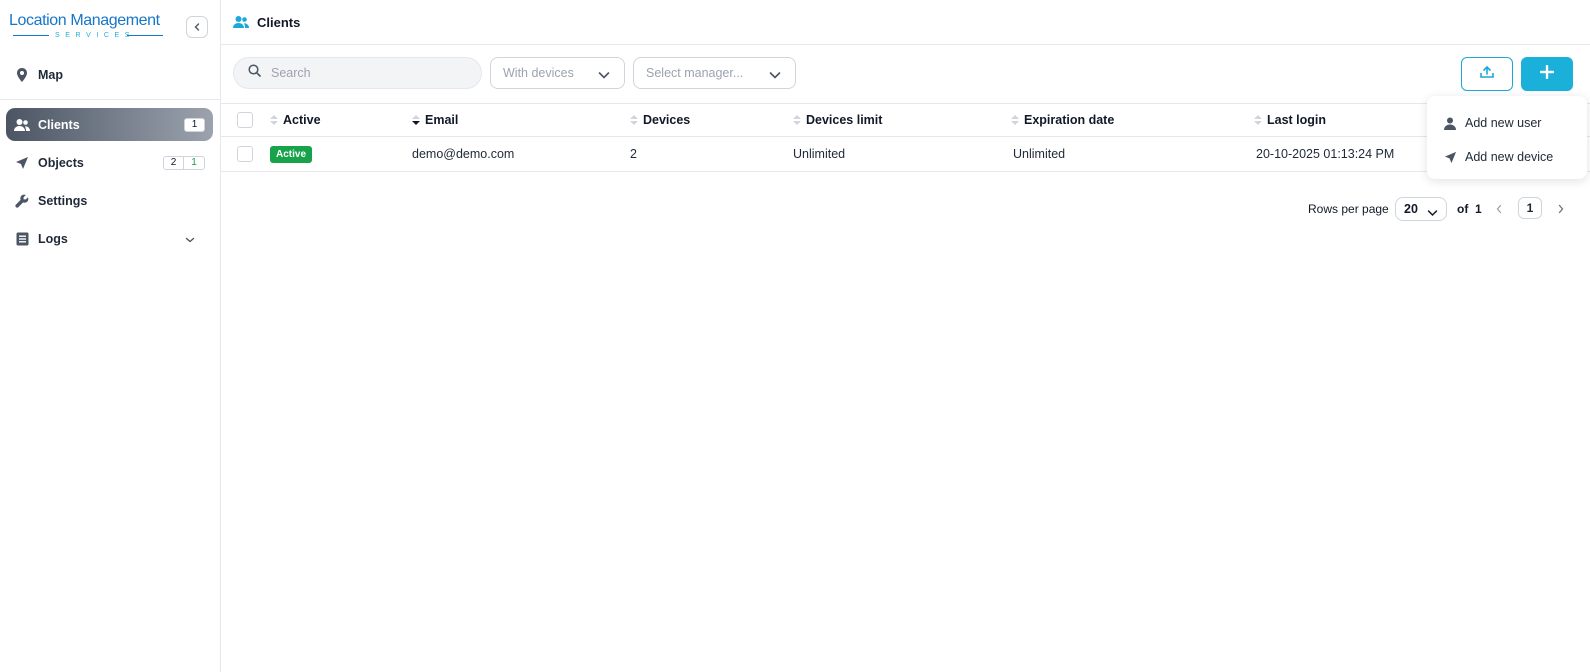  What do you see at coordinates (254, 73) in the screenshot?
I see `search-icon` at bounding box center [254, 73].